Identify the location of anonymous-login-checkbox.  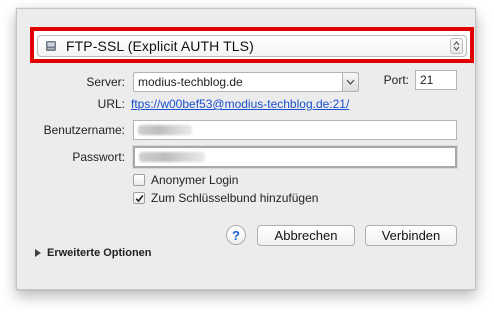
(139, 180).